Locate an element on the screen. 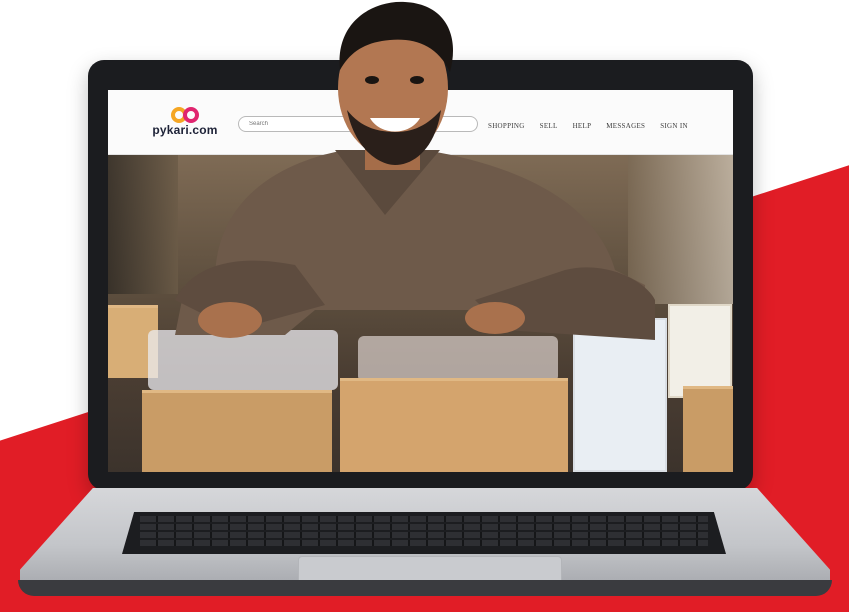 Image resolution: width=849 pixels, height=612 pixels. laptop-keyboard is located at coordinates (424, 533).